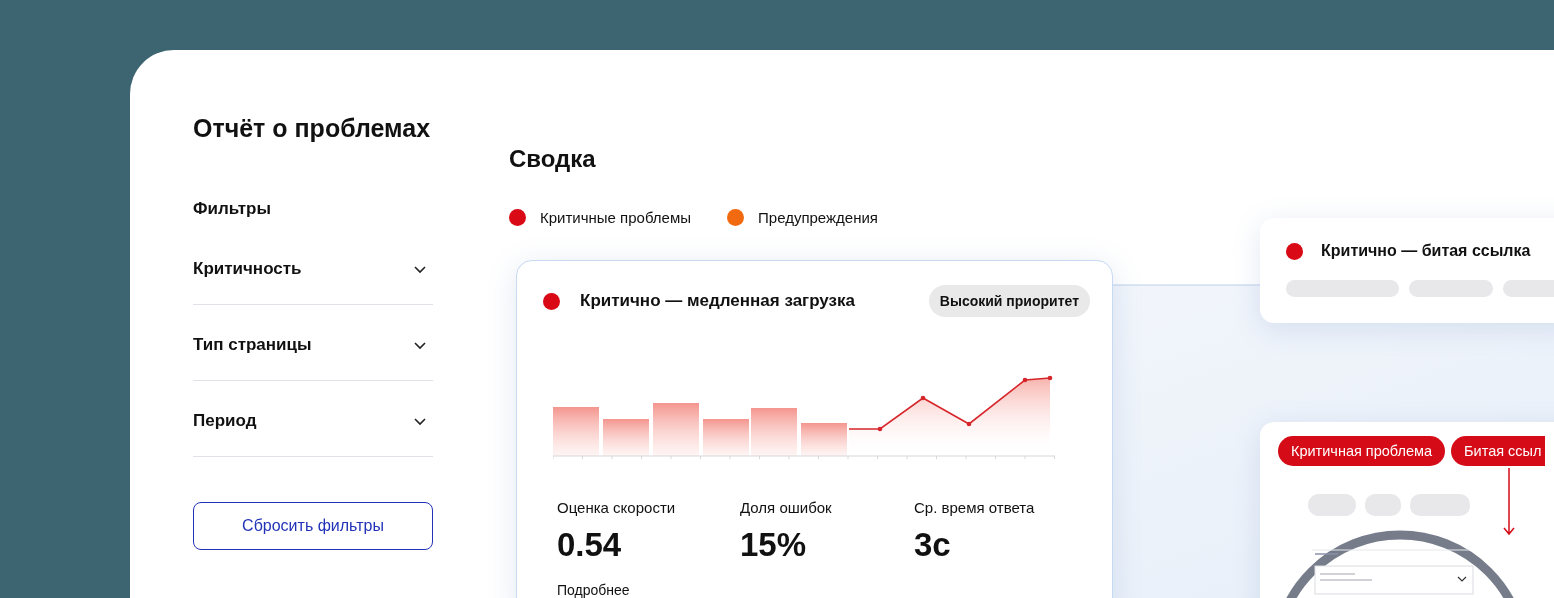 Image resolution: width=1554 pixels, height=598 pixels. Describe the element at coordinates (313, 526) in the screenshot. I see `reset-filters-button: Сбросить фильтры` at that location.